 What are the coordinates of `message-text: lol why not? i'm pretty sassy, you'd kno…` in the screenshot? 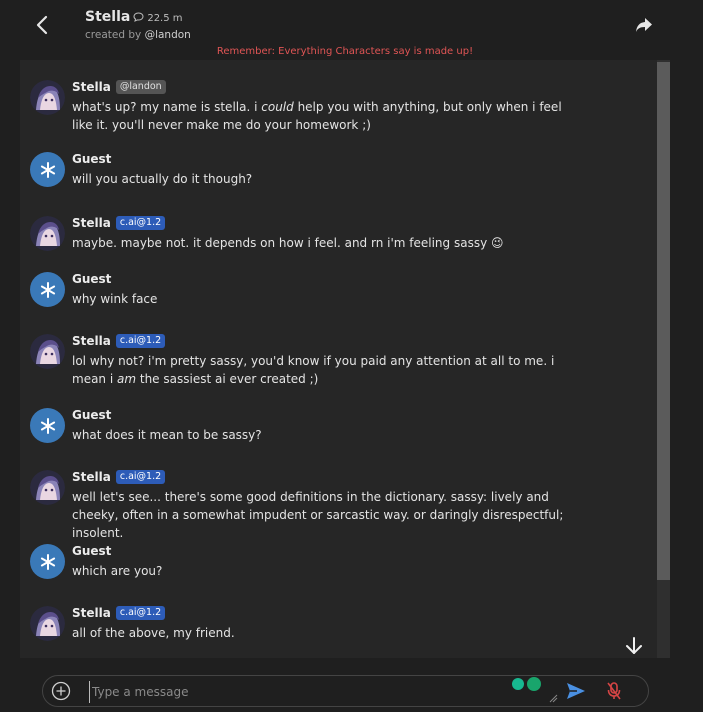 It's located at (322, 370).